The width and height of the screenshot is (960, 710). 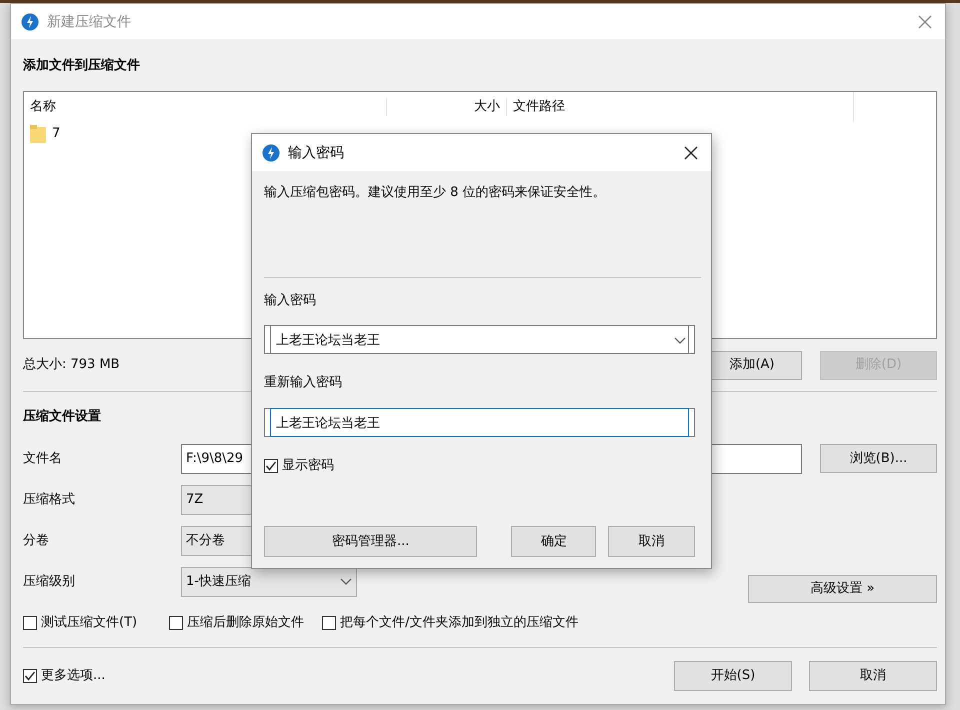 I want to click on checkbox-label: 把每个文件/文件夹添加到独立的压缩文件, so click(x=459, y=623).